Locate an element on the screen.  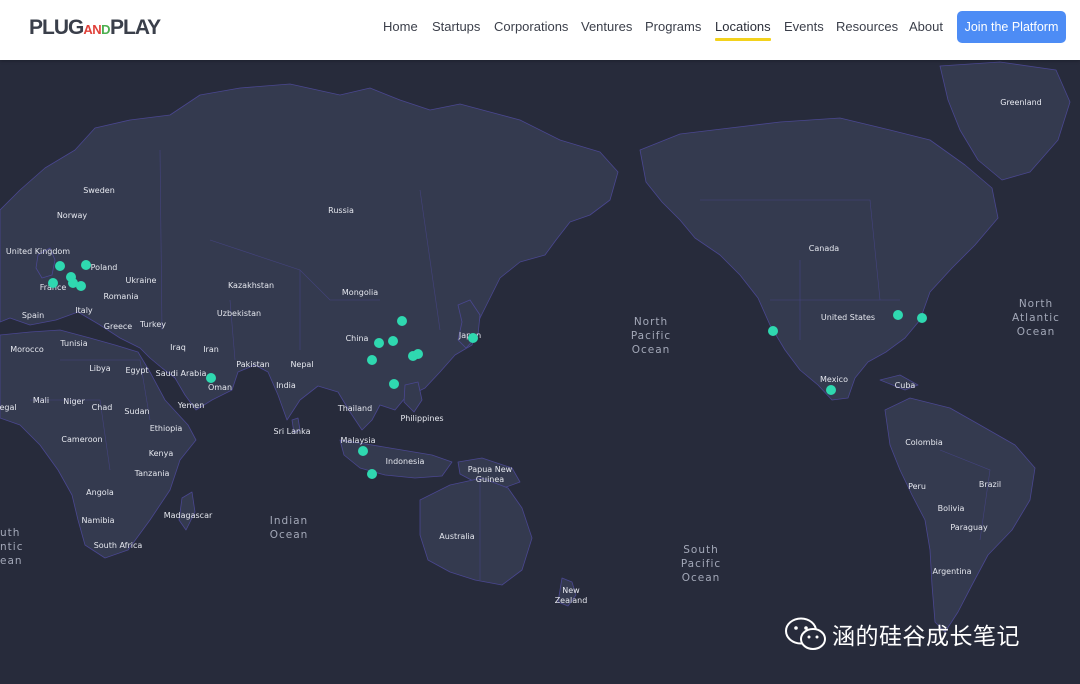
map-label: Chad is located at coordinates (102, 407).